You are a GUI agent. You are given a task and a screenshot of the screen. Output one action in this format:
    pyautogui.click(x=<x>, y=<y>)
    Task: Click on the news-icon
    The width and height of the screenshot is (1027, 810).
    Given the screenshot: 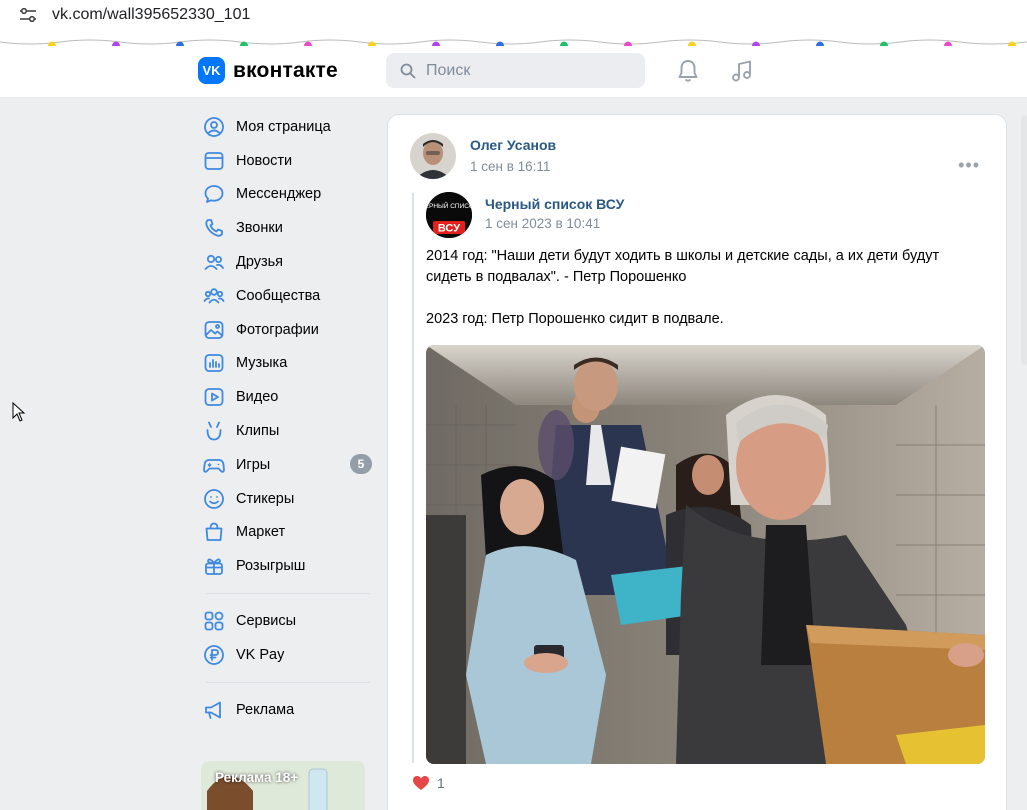 What is the action you would take?
    pyautogui.click(x=214, y=161)
    